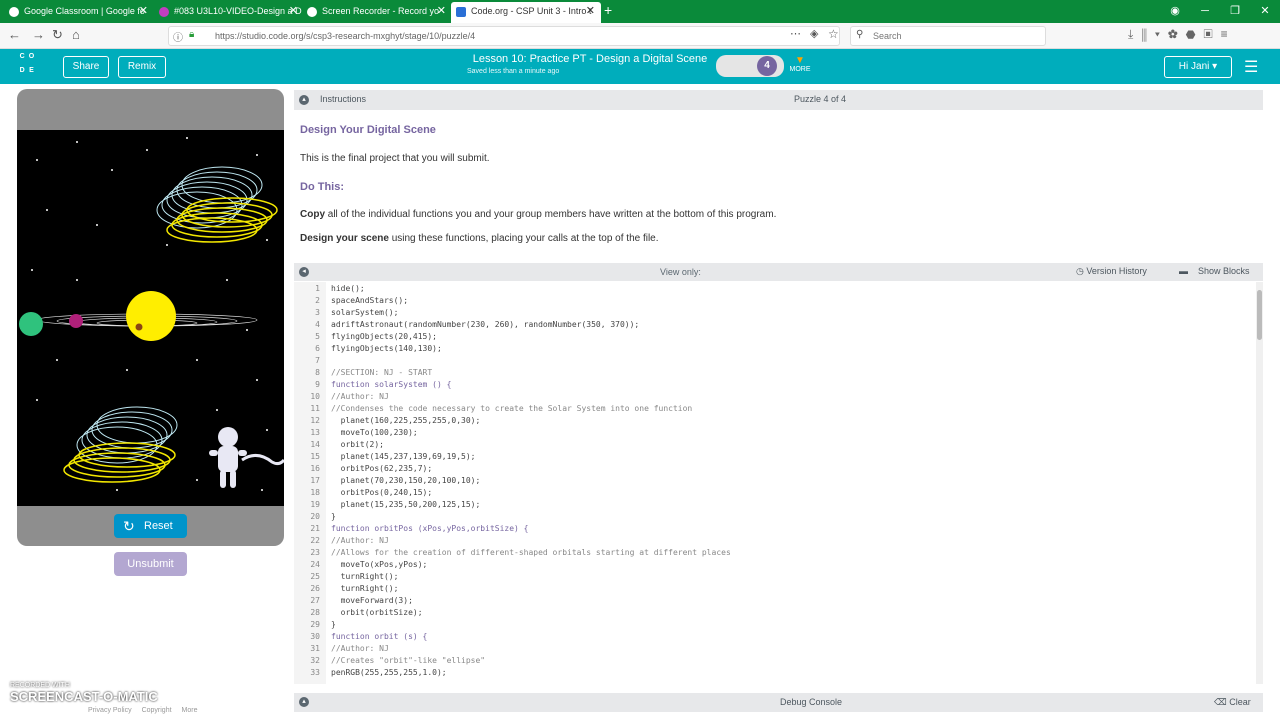 The height and width of the screenshot is (720, 1280). What do you see at coordinates (1228, 34) in the screenshot?
I see `menu-icon: ≡` at bounding box center [1228, 34].